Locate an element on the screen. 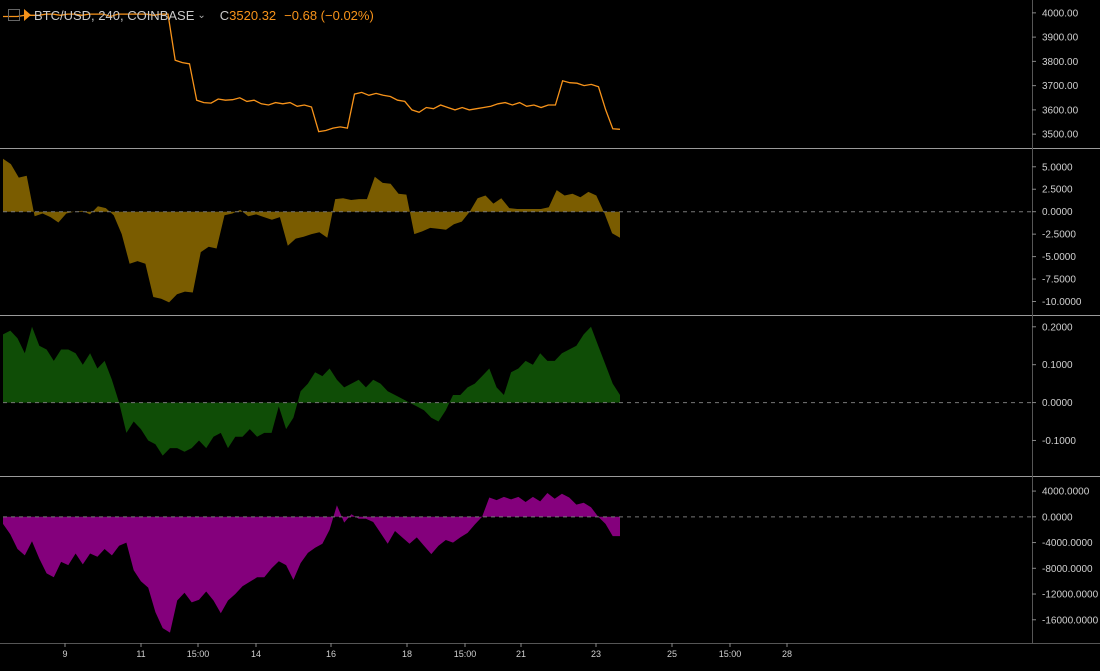  y-tick-label: 3900.00 is located at coordinates (1060, 38).